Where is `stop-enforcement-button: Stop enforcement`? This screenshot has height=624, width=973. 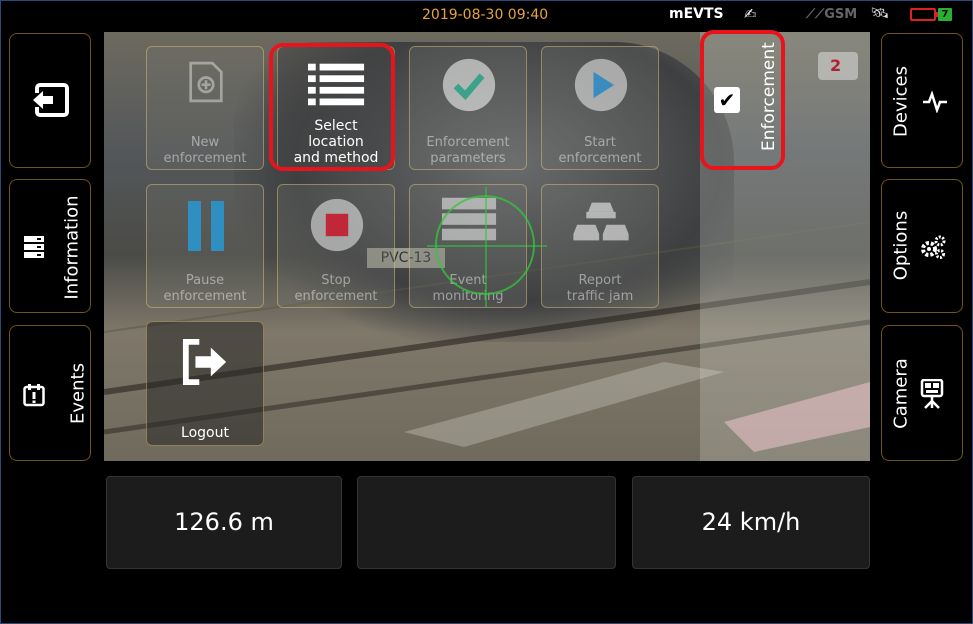 stop-enforcement-button: Stop enforcement is located at coordinates (336, 246).